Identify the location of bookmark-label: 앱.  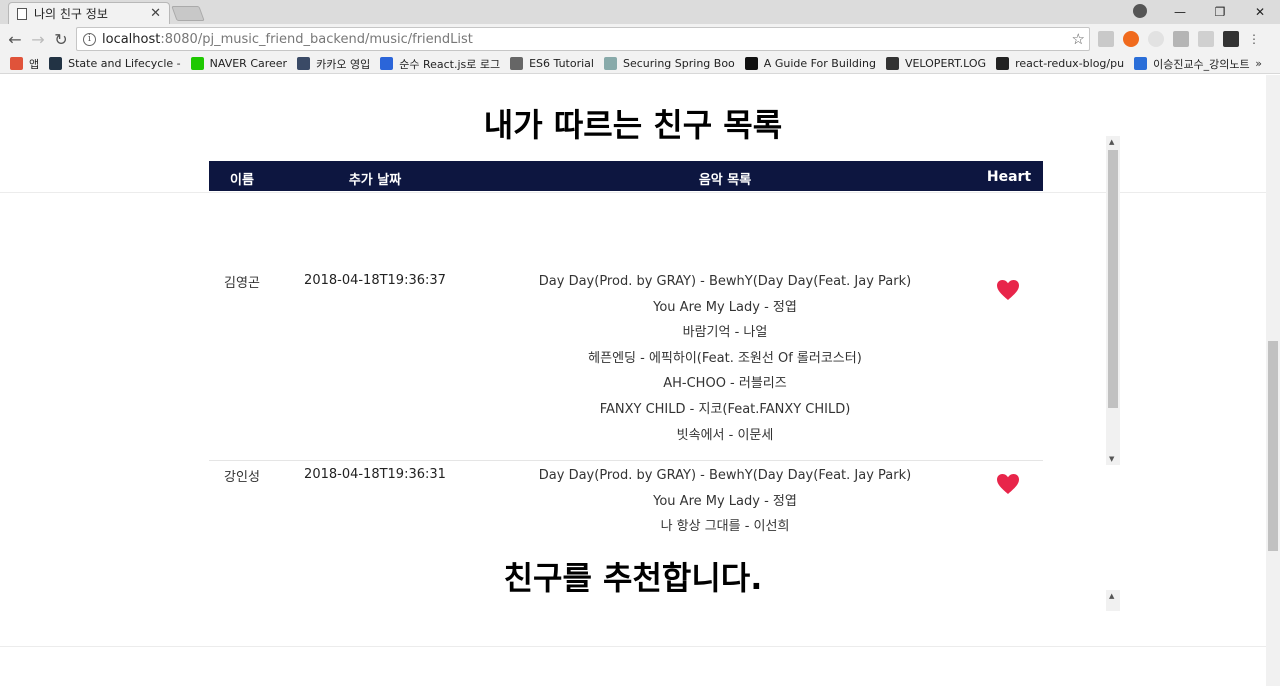
(34, 64).